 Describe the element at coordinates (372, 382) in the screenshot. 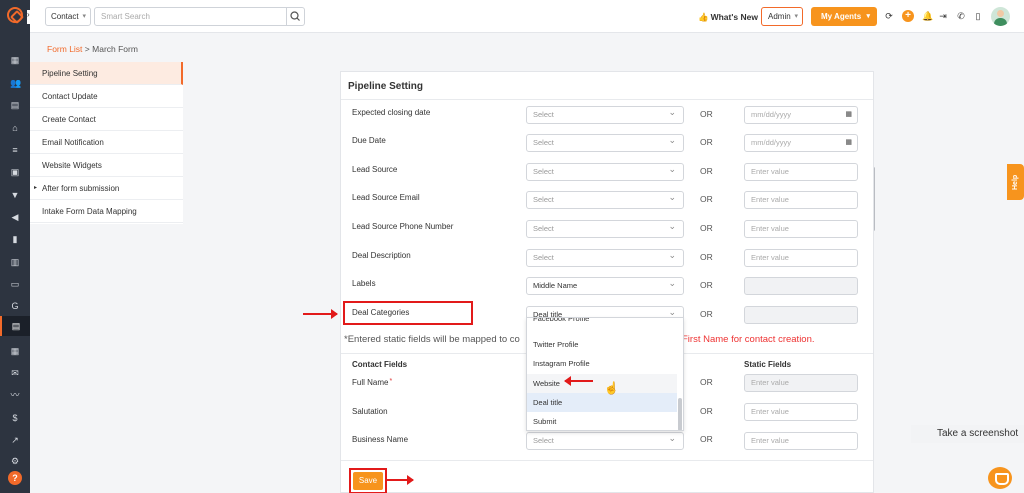

I see `field-label: Full Name*` at that location.